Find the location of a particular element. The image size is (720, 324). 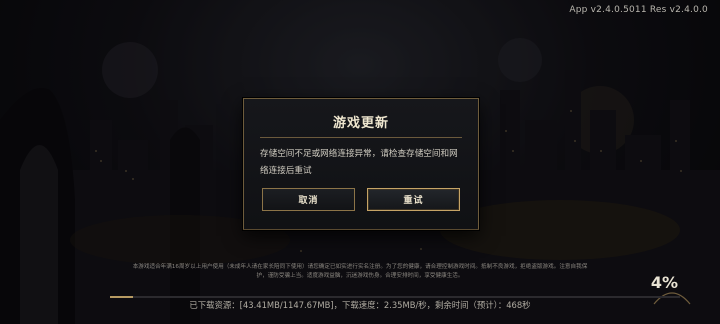

dialog-message: 存储空间不足或网络连接异常，请检查存储空间和网络连接后重试 is located at coordinates (359, 162).